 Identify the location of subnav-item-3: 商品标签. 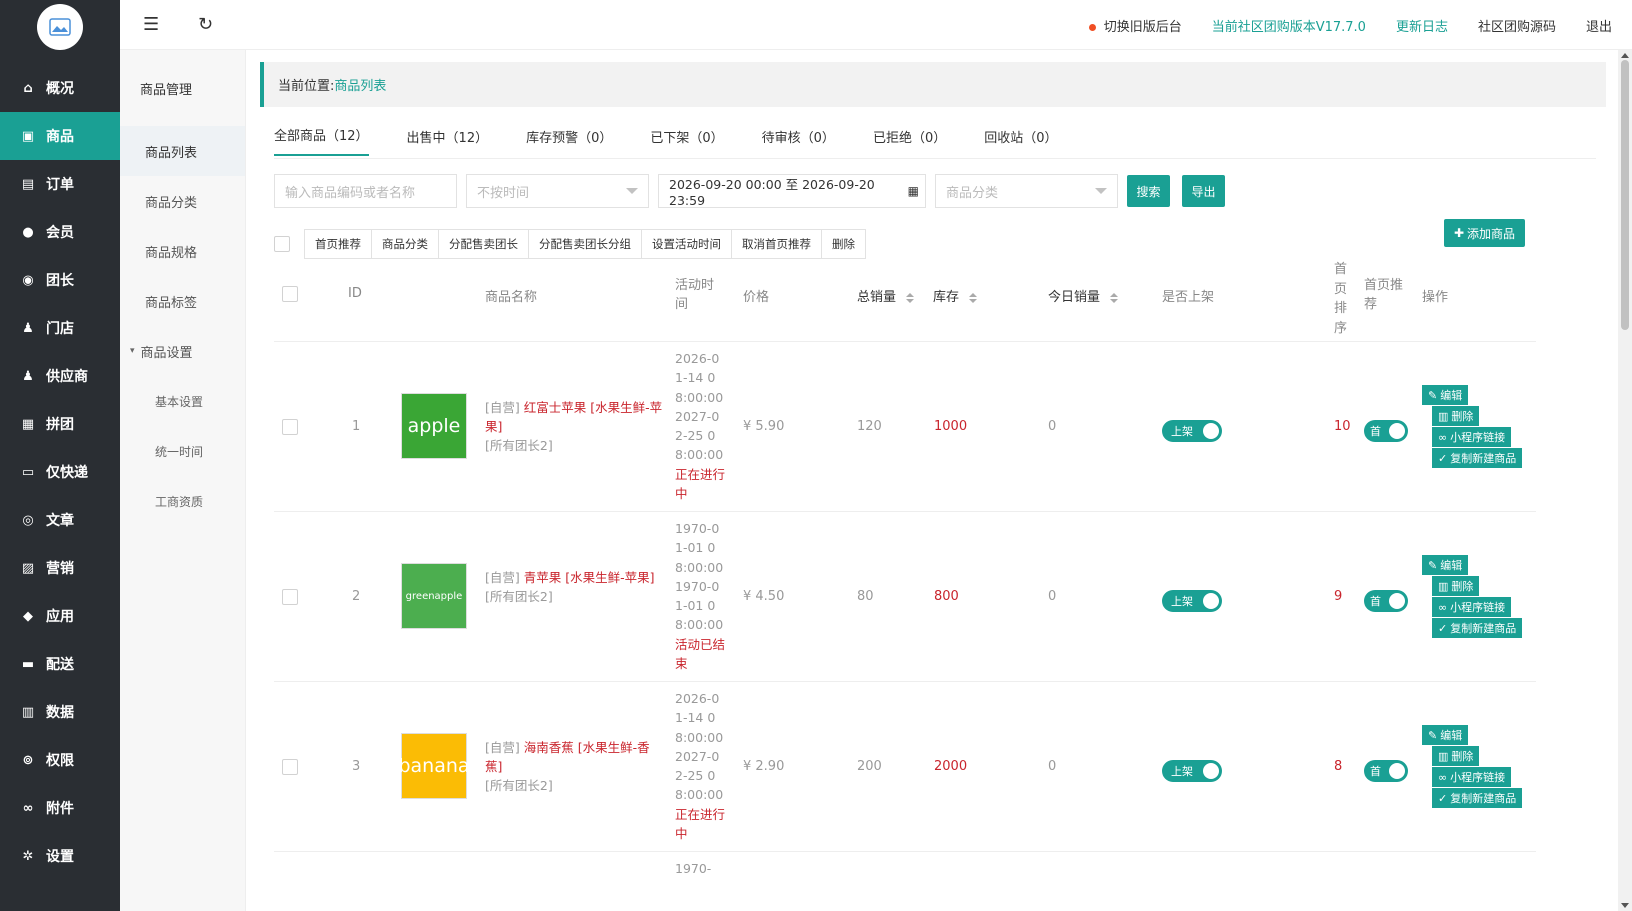
(182, 301).